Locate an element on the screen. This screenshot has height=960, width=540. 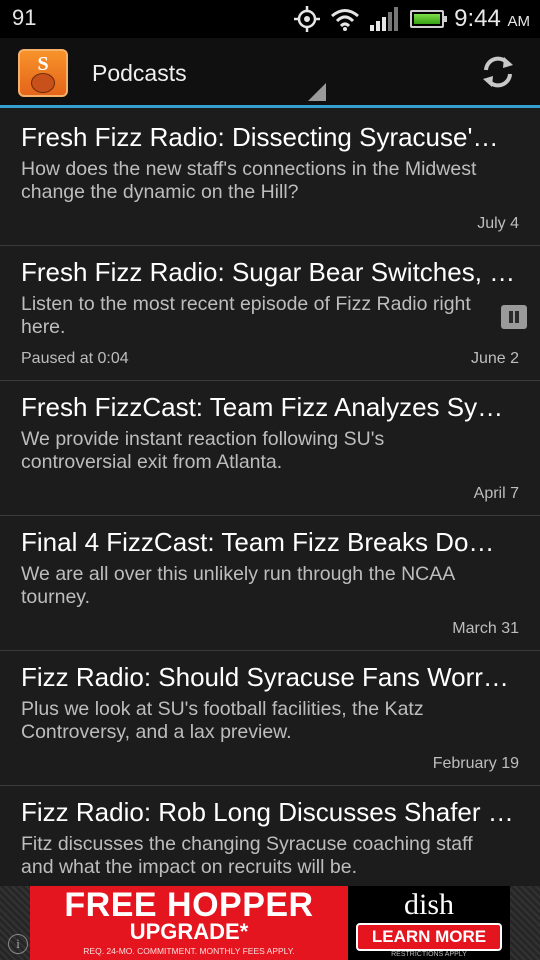
ad-brand-panel: dish LEARN MORE RESTRICTIONS APPLY is located at coordinates (429, 923).